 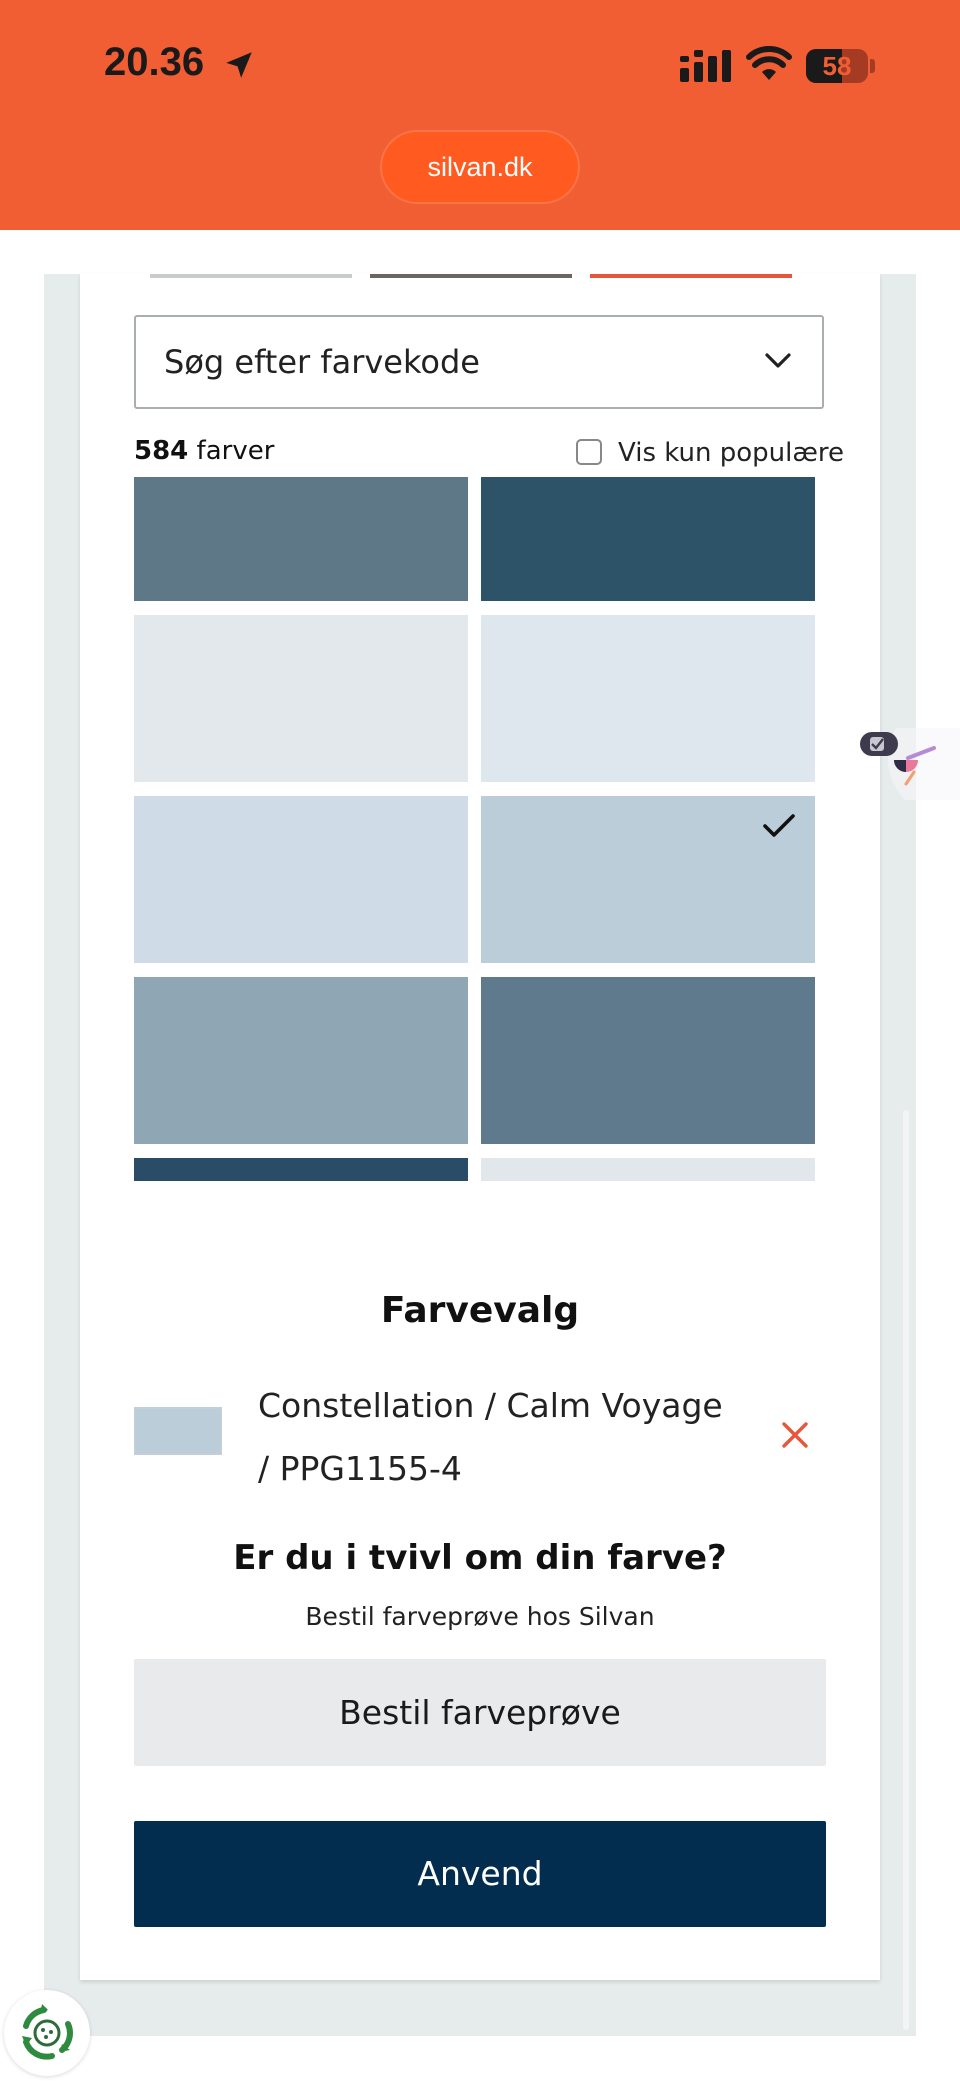 What do you see at coordinates (648, 879) in the screenshot?
I see `color-swatch-selected` at bounding box center [648, 879].